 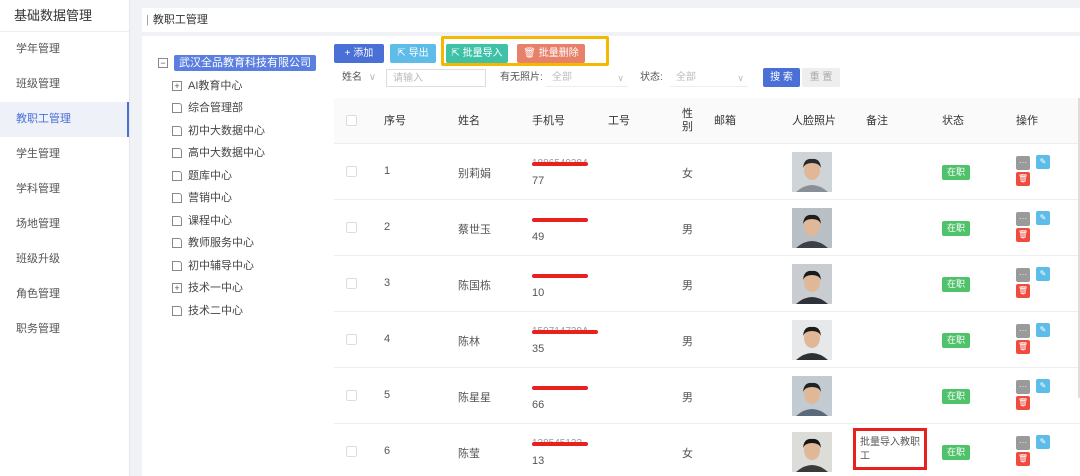 I want to click on tree-node-label: 教师服务中心, so click(x=221, y=243).